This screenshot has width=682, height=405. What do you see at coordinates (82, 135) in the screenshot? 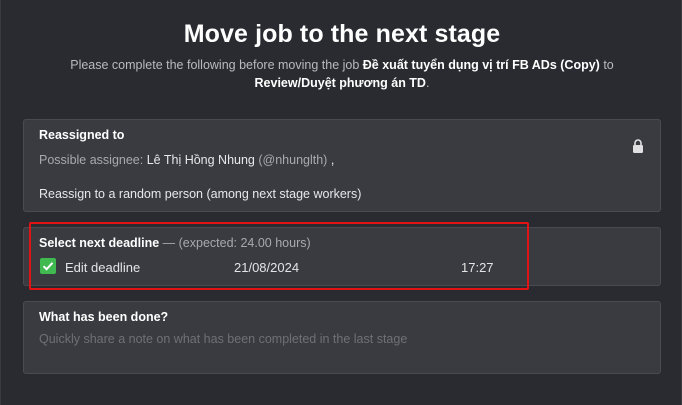
I see `reassign-title: Reassigned to` at bounding box center [82, 135].